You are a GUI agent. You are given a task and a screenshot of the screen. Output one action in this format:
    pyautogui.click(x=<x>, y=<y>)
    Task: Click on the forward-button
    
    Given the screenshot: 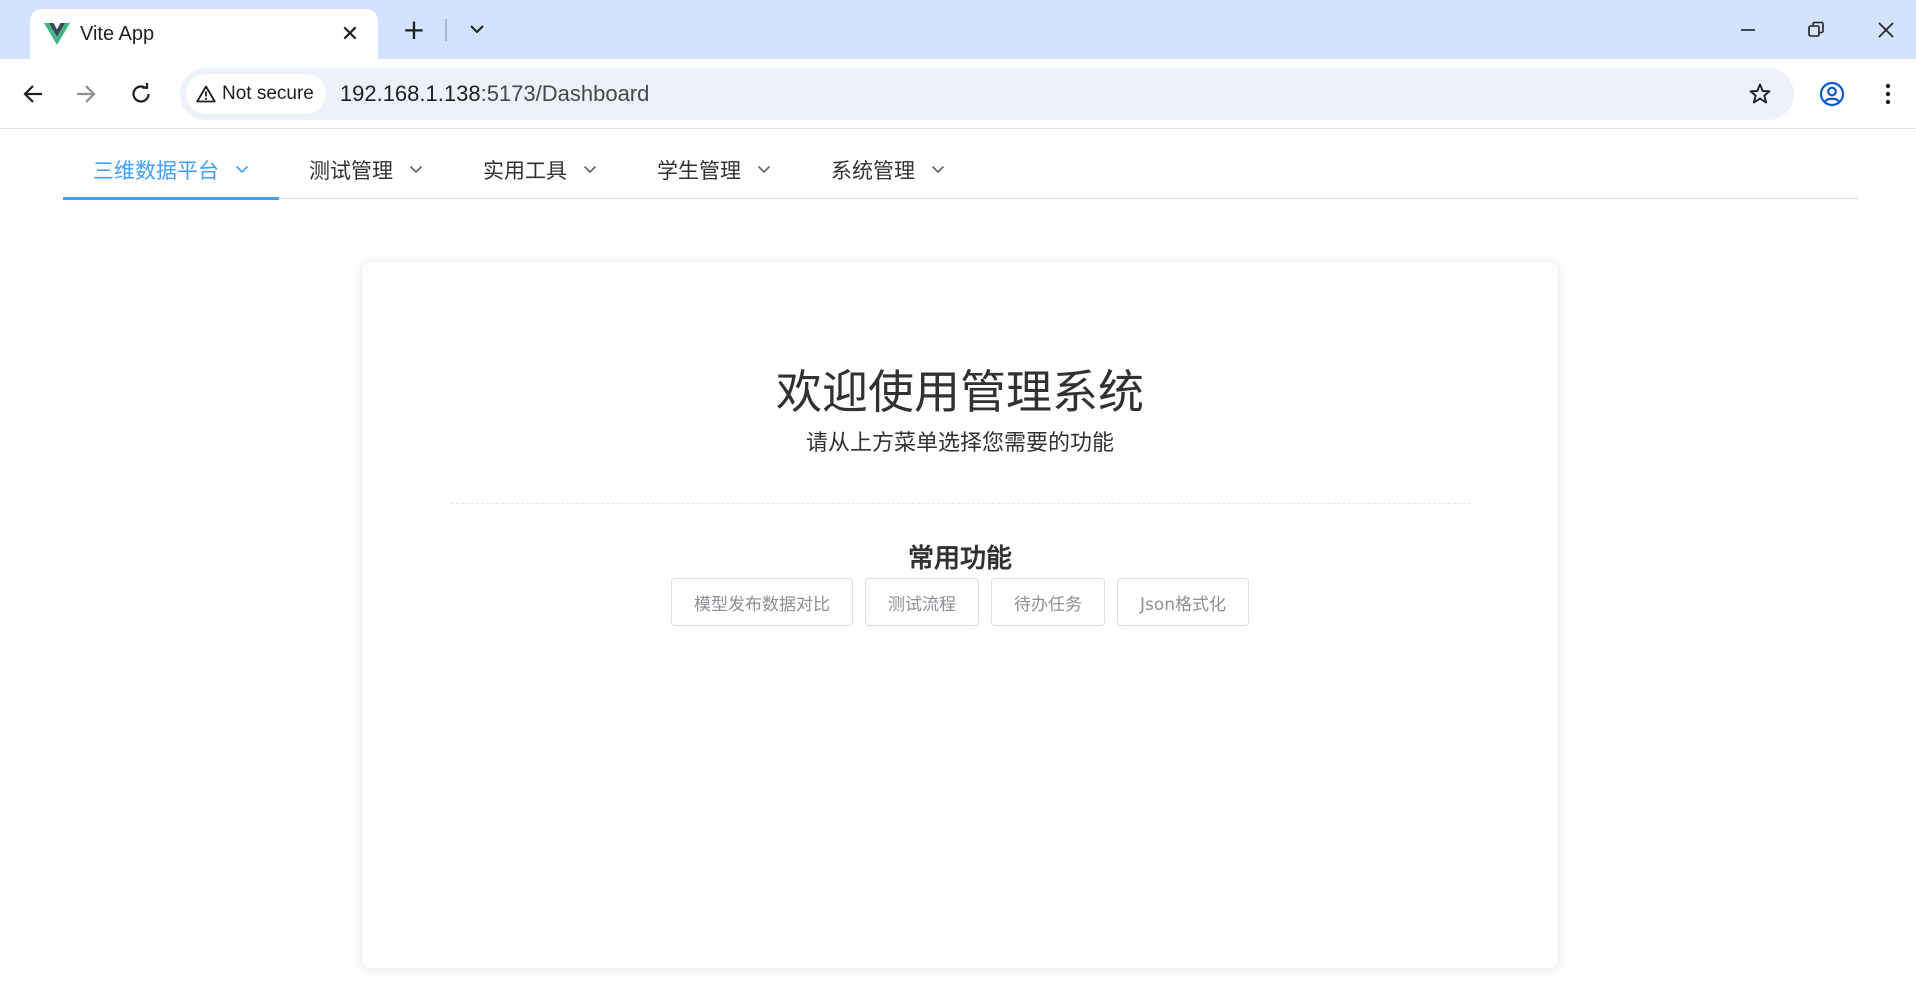 What is the action you would take?
    pyautogui.click(x=86, y=94)
    